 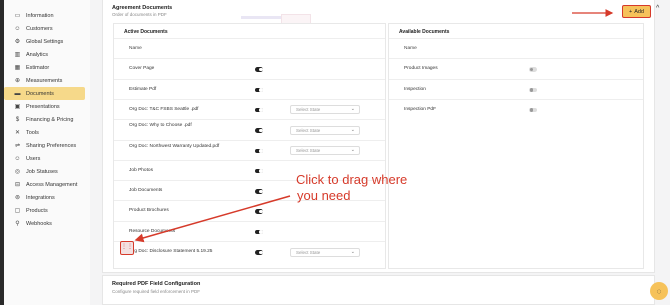 I want to click on table-row: Org Doc: Why to Choose .pdf Select State ⌄, so click(x=249, y=129).